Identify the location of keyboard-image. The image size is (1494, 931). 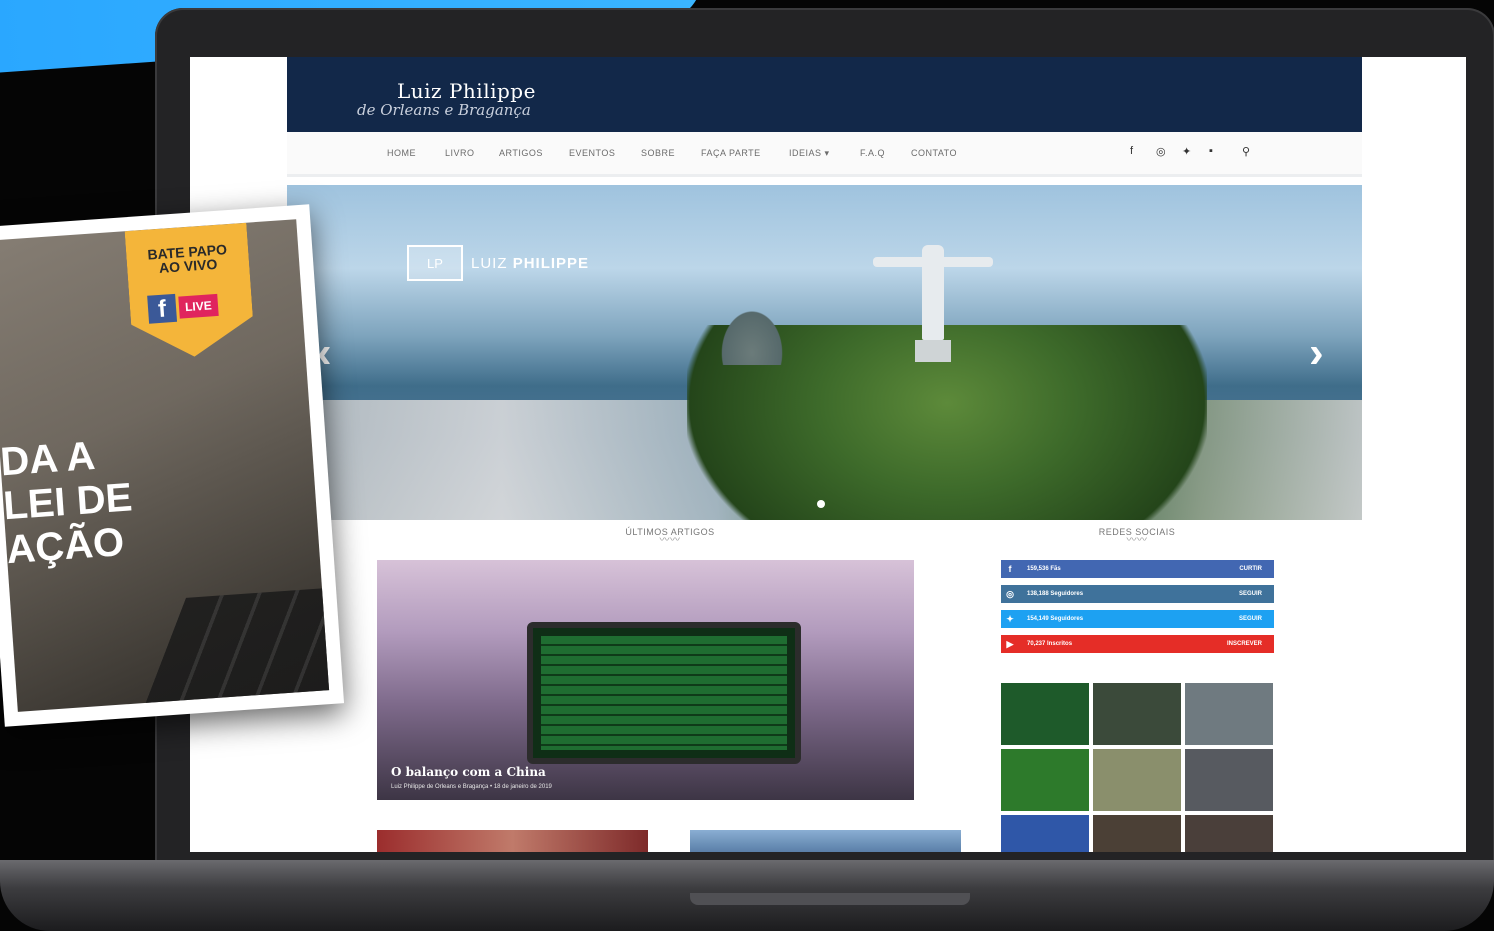
(236, 647).